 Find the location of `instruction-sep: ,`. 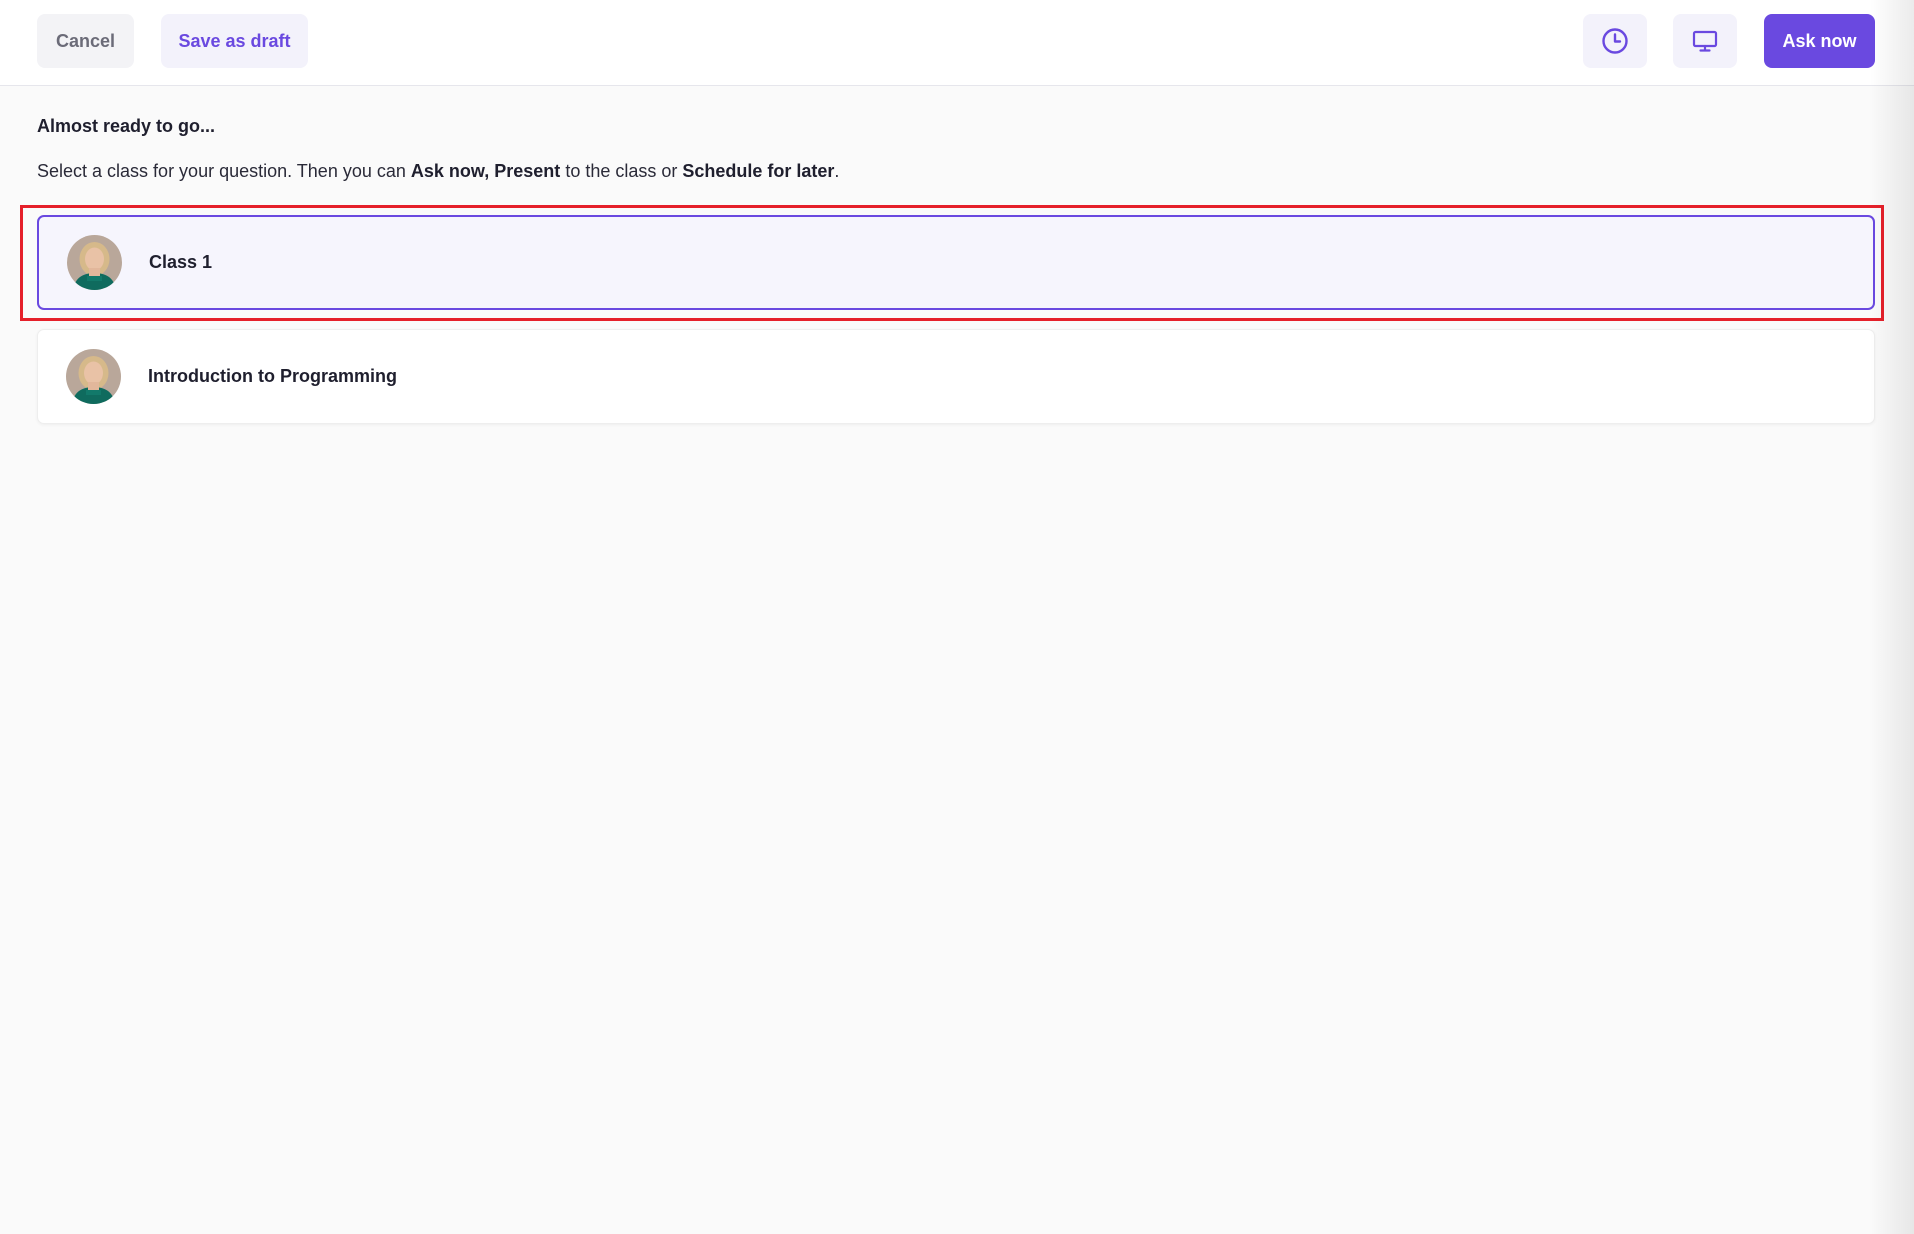

instruction-sep: , is located at coordinates (489, 171).